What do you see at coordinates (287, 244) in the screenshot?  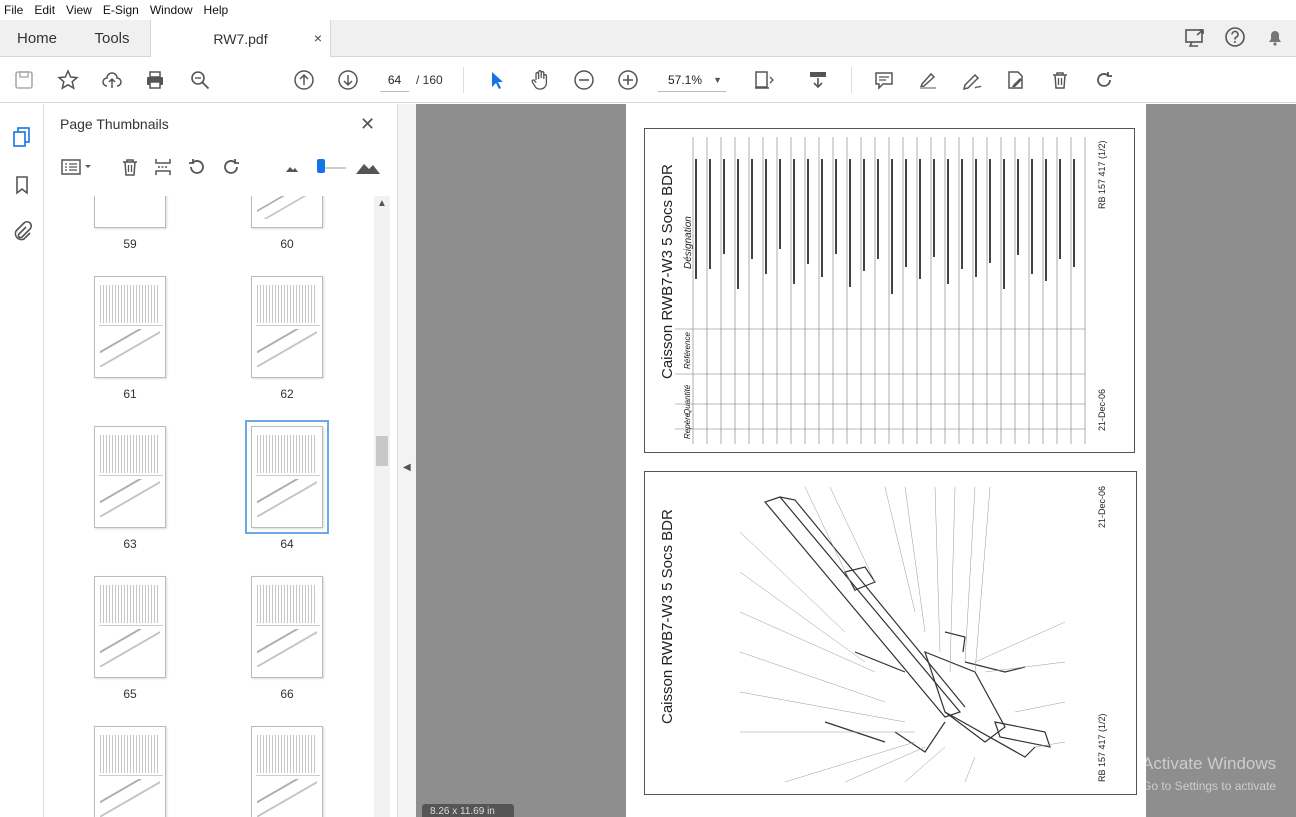 I see `page-number-label: 60` at bounding box center [287, 244].